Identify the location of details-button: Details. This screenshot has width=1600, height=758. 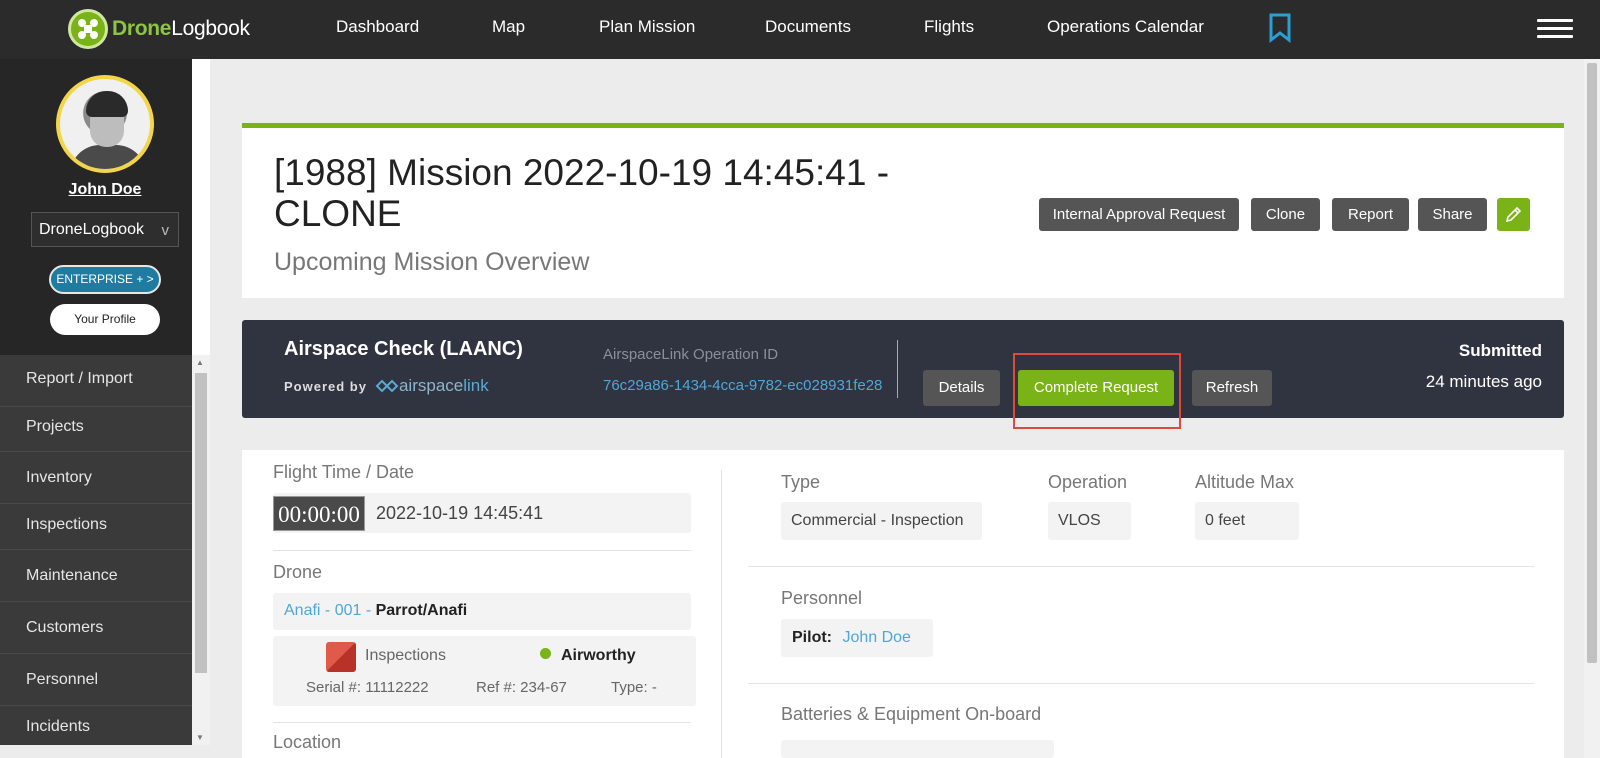
(961, 388).